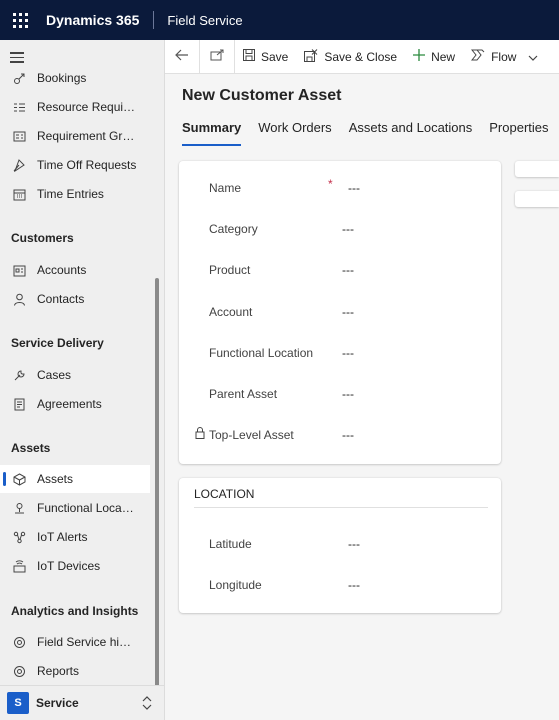  Describe the element at coordinates (348, 394) in the screenshot. I see `field-value-parent-asset: ---` at that location.